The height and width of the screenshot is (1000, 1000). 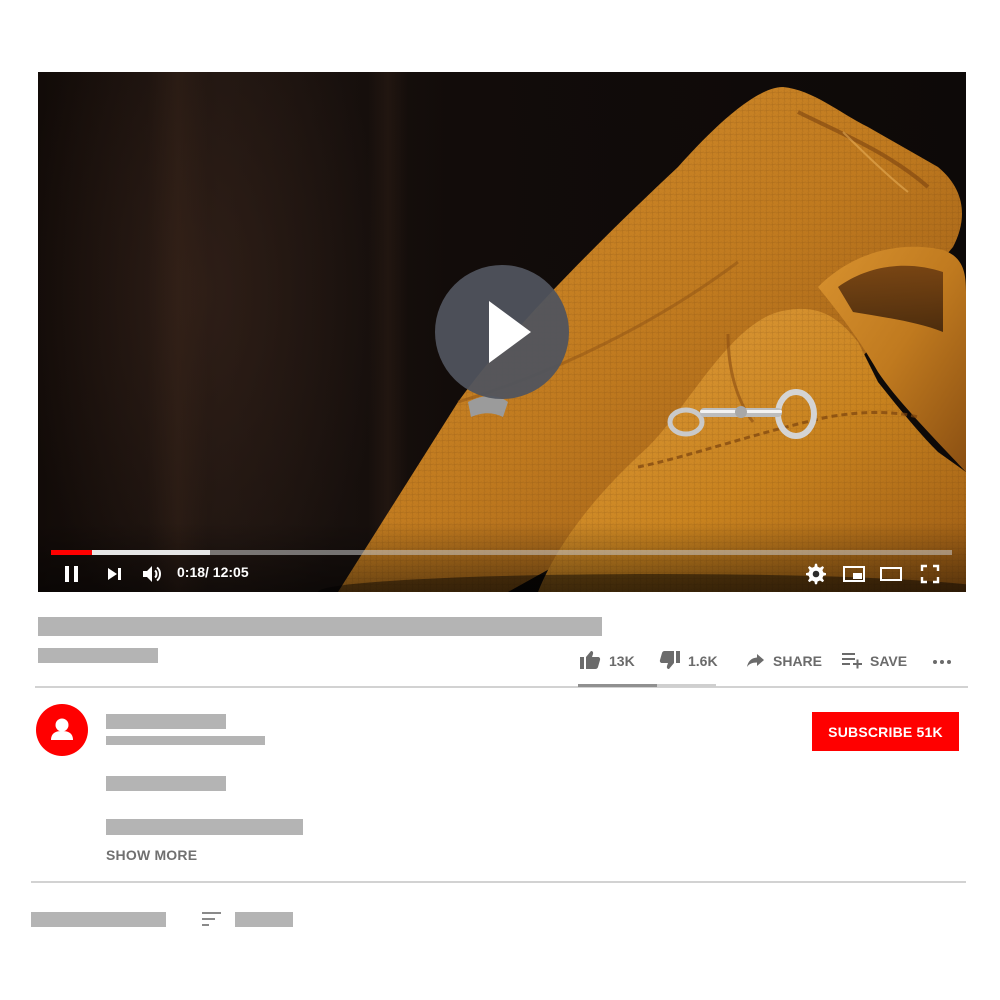 I want to click on like-count: 13K, so click(x=622, y=661).